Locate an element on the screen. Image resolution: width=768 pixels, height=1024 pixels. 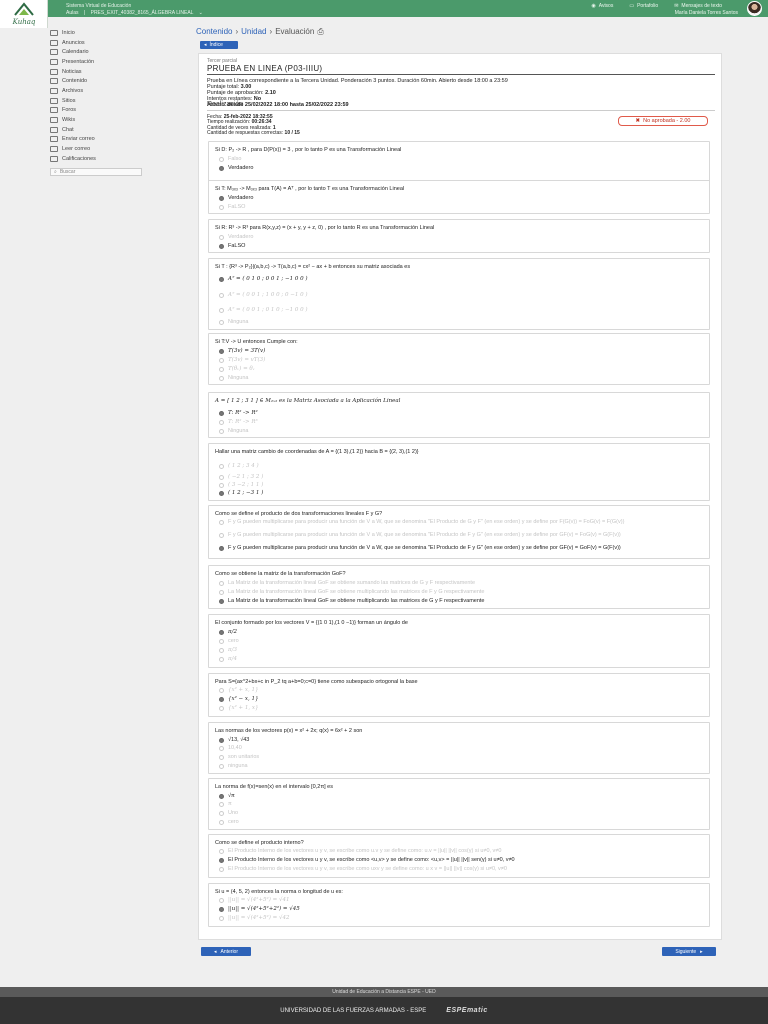
answer-option: ( 3 −2 ; 1 1 ) is located at coordinates (241, 485).